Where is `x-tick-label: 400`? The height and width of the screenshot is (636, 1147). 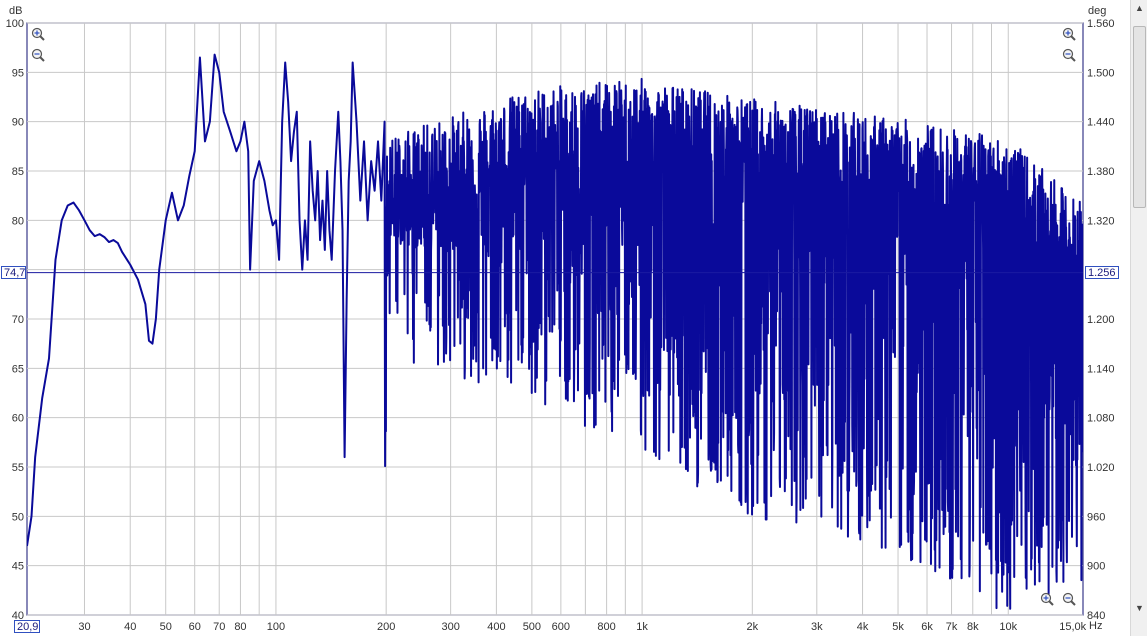
x-tick-label: 400 is located at coordinates (496, 627).